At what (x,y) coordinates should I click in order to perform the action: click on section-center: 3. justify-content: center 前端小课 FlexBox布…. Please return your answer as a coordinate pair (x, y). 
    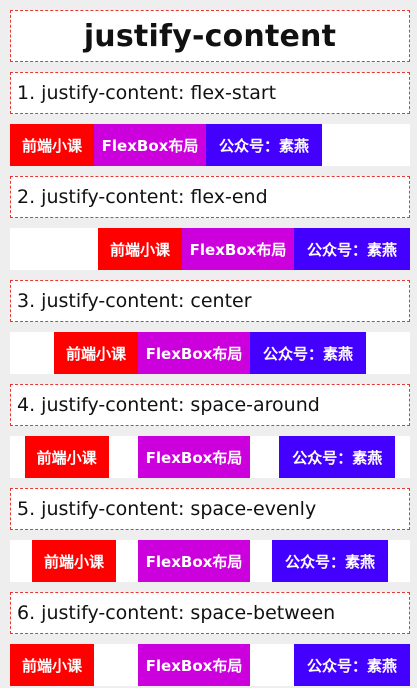
    Looking at the image, I should click on (210, 327).